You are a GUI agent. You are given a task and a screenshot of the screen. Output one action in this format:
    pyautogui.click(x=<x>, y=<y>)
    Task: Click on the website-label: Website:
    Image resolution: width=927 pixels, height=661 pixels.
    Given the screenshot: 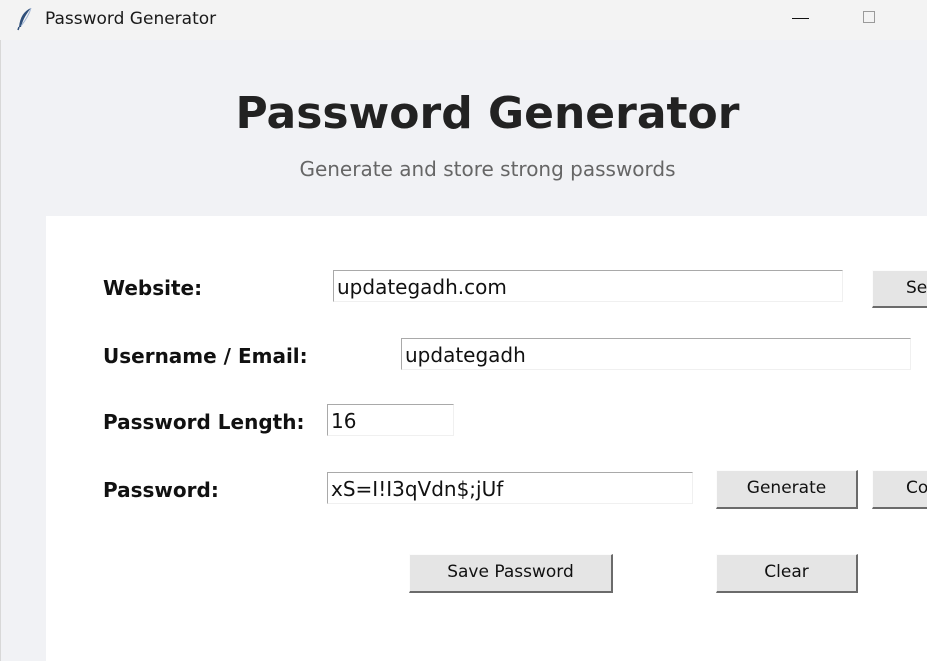 What is the action you would take?
    pyautogui.click(x=153, y=288)
    